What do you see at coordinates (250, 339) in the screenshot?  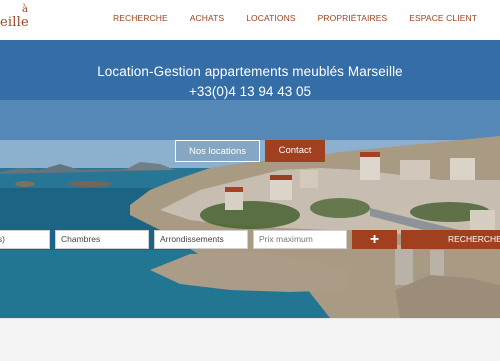 I see `content-area` at bounding box center [250, 339].